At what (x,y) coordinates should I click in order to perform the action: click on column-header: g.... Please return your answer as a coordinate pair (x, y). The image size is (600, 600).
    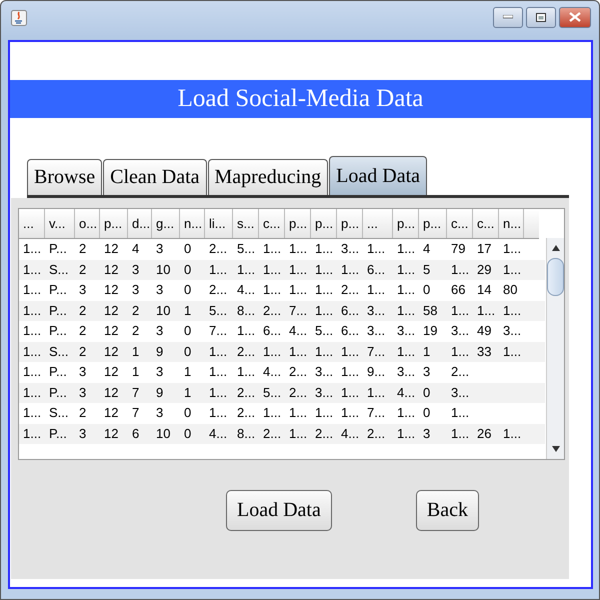
    Looking at the image, I should click on (166, 223).